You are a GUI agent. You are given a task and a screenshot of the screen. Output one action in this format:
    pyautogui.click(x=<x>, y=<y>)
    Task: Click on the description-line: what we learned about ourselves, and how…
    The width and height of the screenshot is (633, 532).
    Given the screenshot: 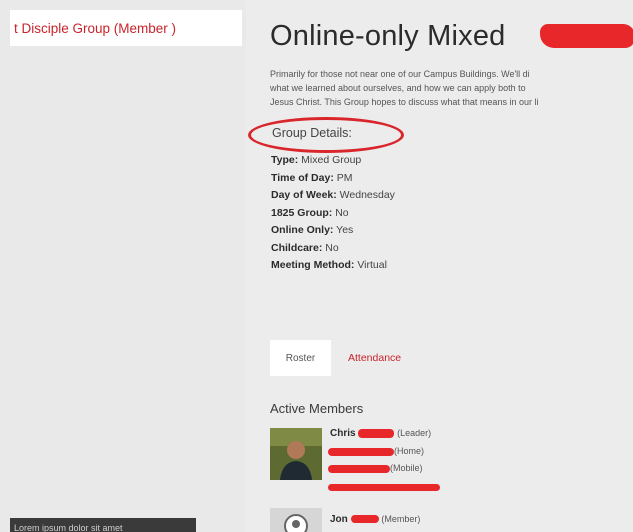 What is the action you would take?
    pyautogui.click(x=398, y=88)
    